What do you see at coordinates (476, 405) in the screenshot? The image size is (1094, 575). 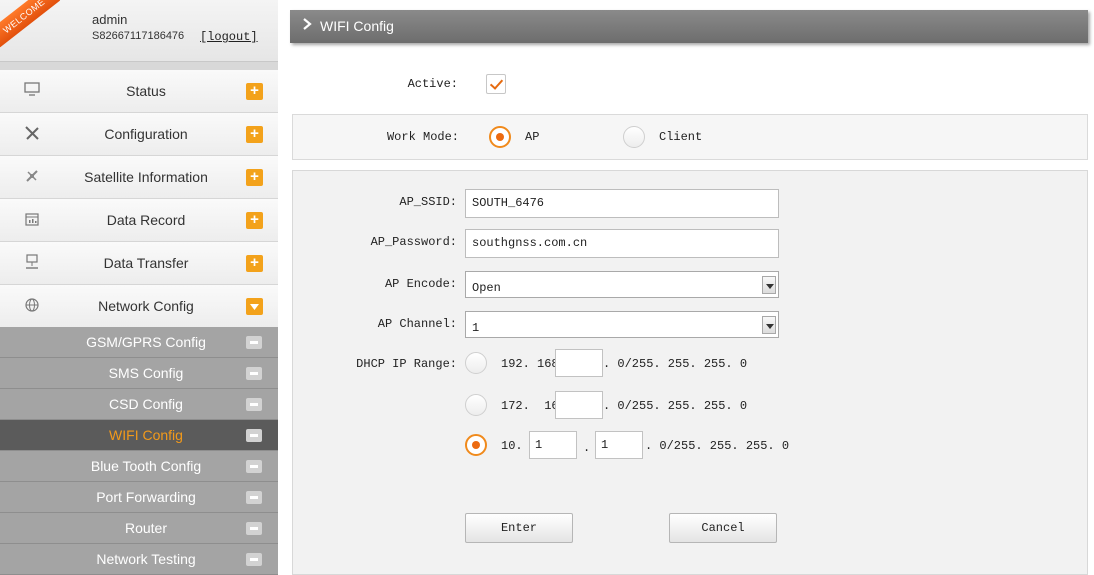 I see `dhcp-range-172-radio` at bounding box center [476, 405].